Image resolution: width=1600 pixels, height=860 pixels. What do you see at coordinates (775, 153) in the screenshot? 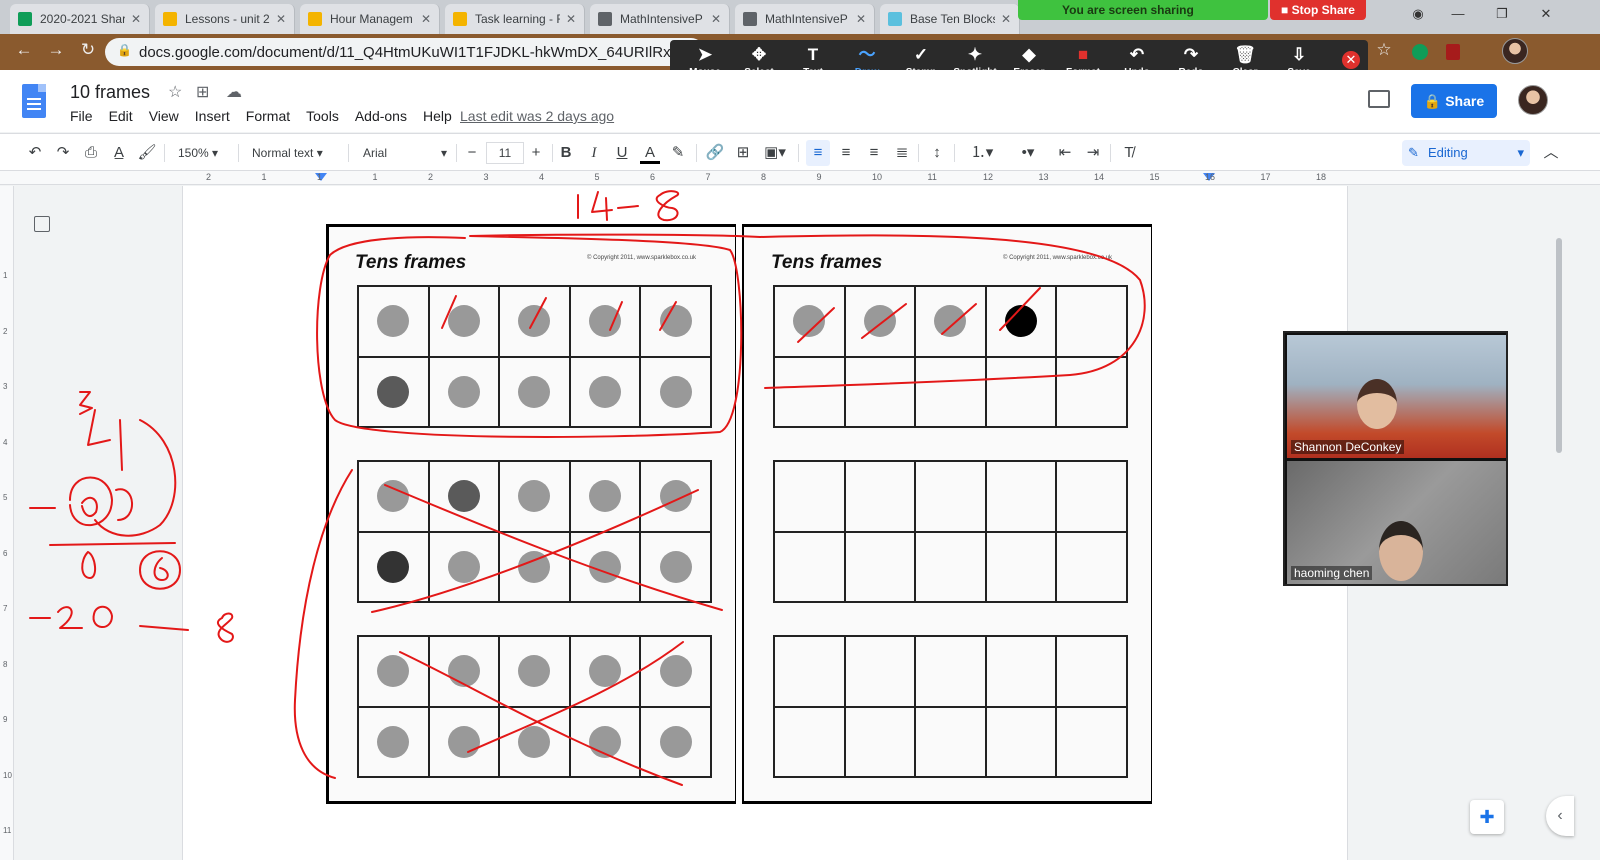
I see `insert-image-icon: ▣▾` at bounding box center [775, 153].